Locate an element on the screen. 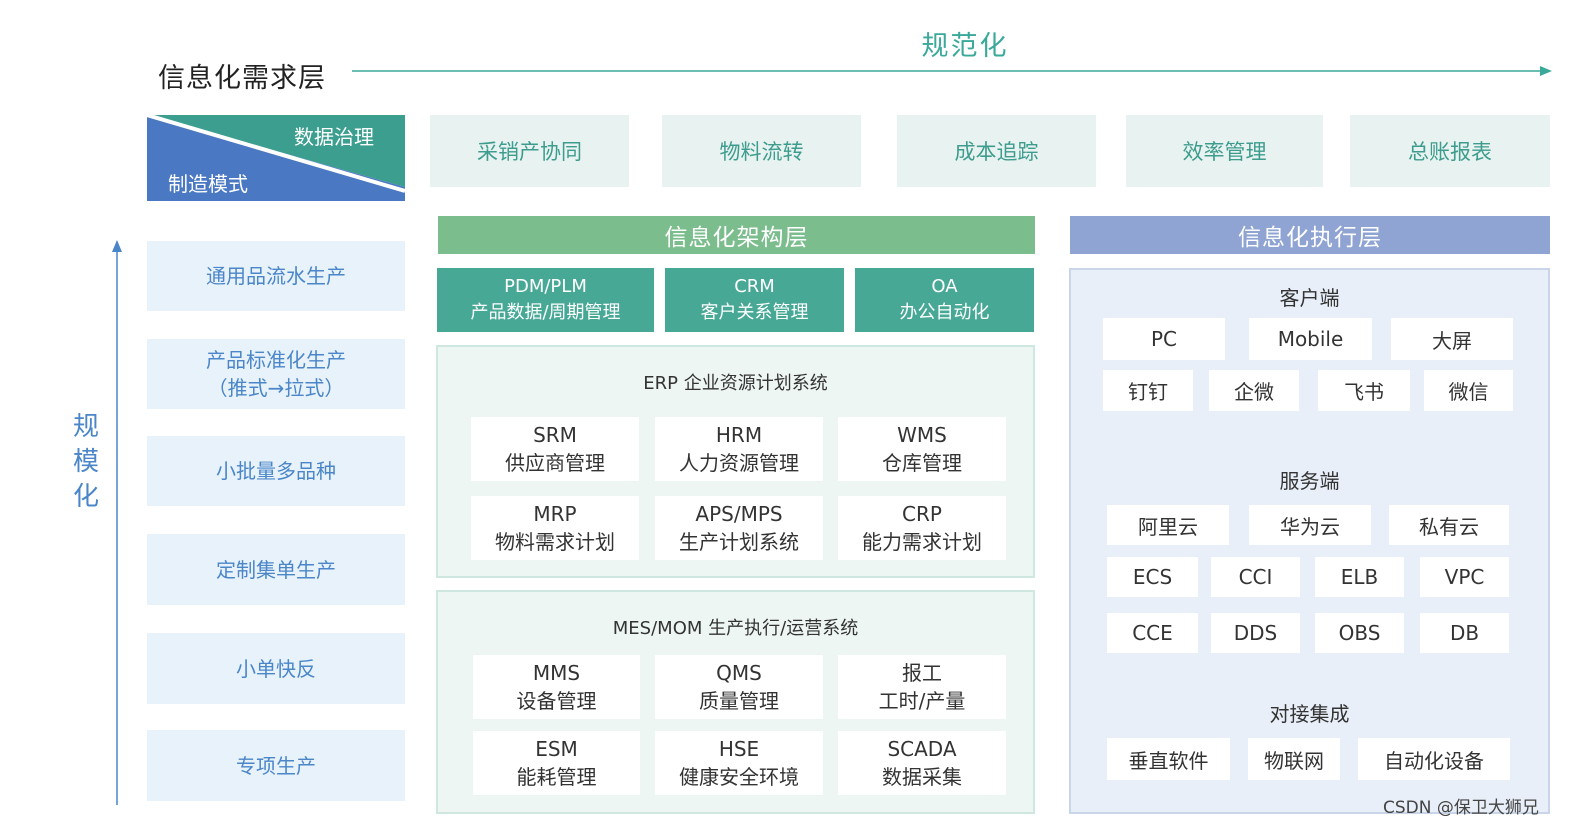  module-desc: 质量管理 is located at coordinates (739, 701).